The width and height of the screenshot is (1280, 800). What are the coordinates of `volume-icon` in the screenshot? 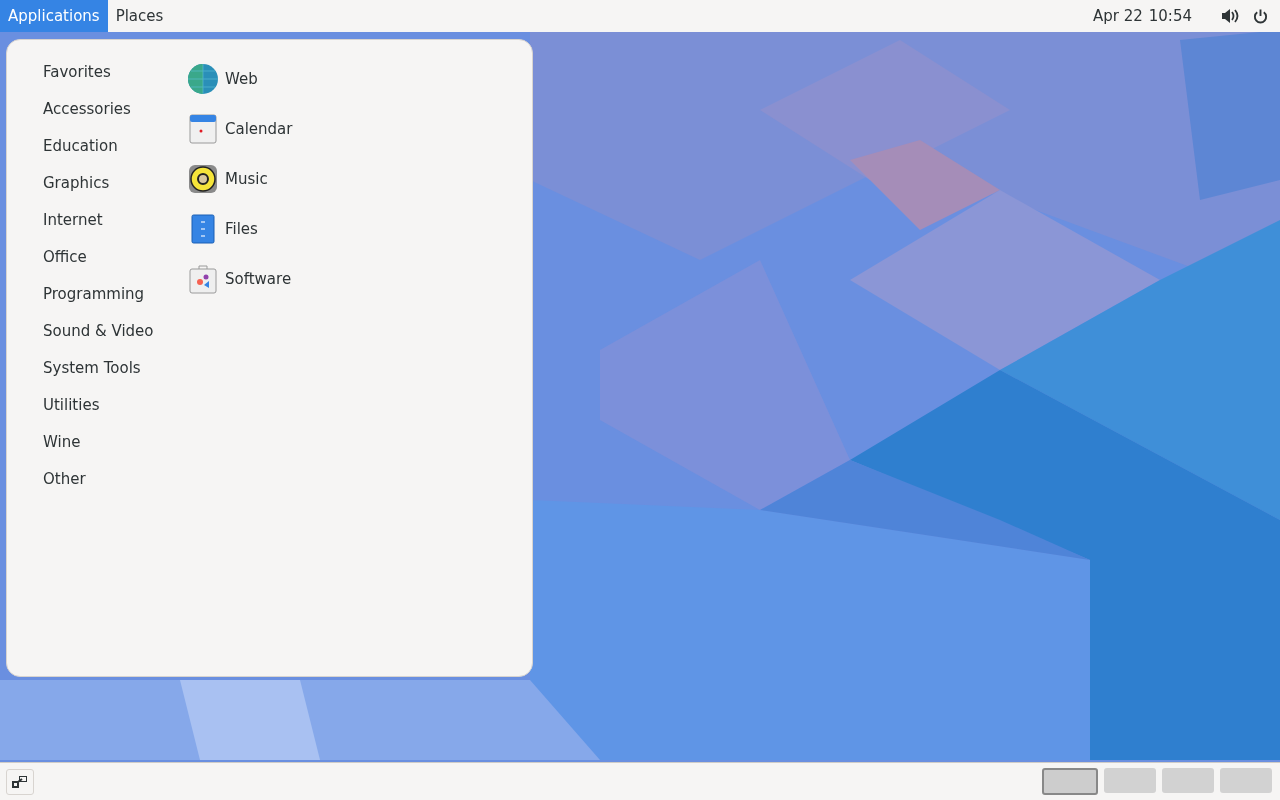 It's located at (1230, 16).